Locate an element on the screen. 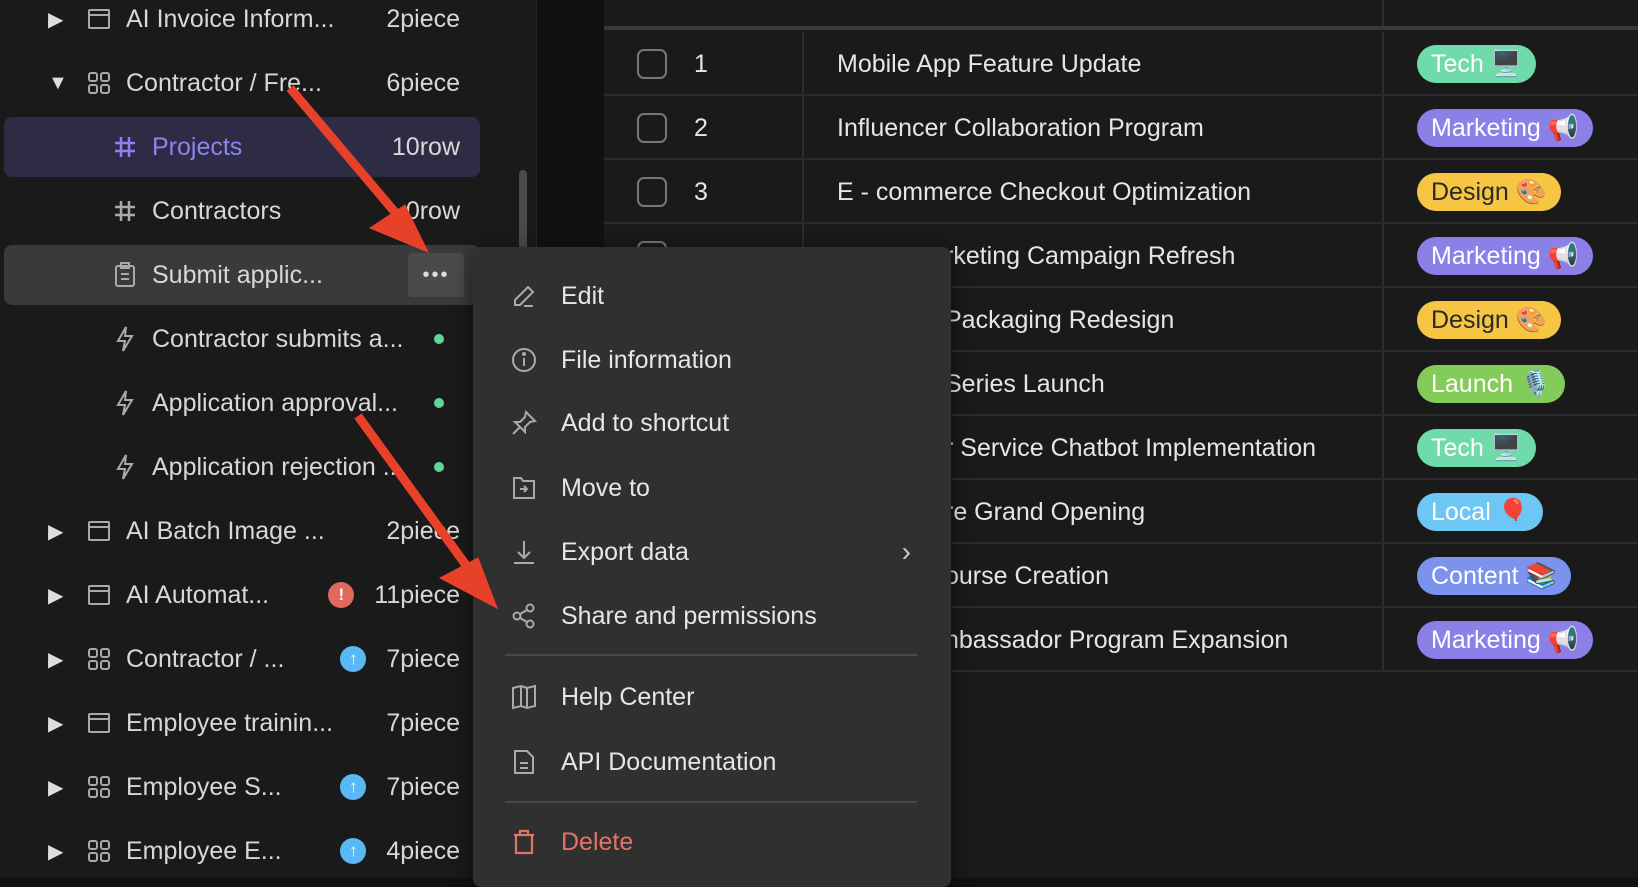 The width and height of the screenshot is (1638, 887). sidebar-item-count: 10row is located at coordinates (425, 146).